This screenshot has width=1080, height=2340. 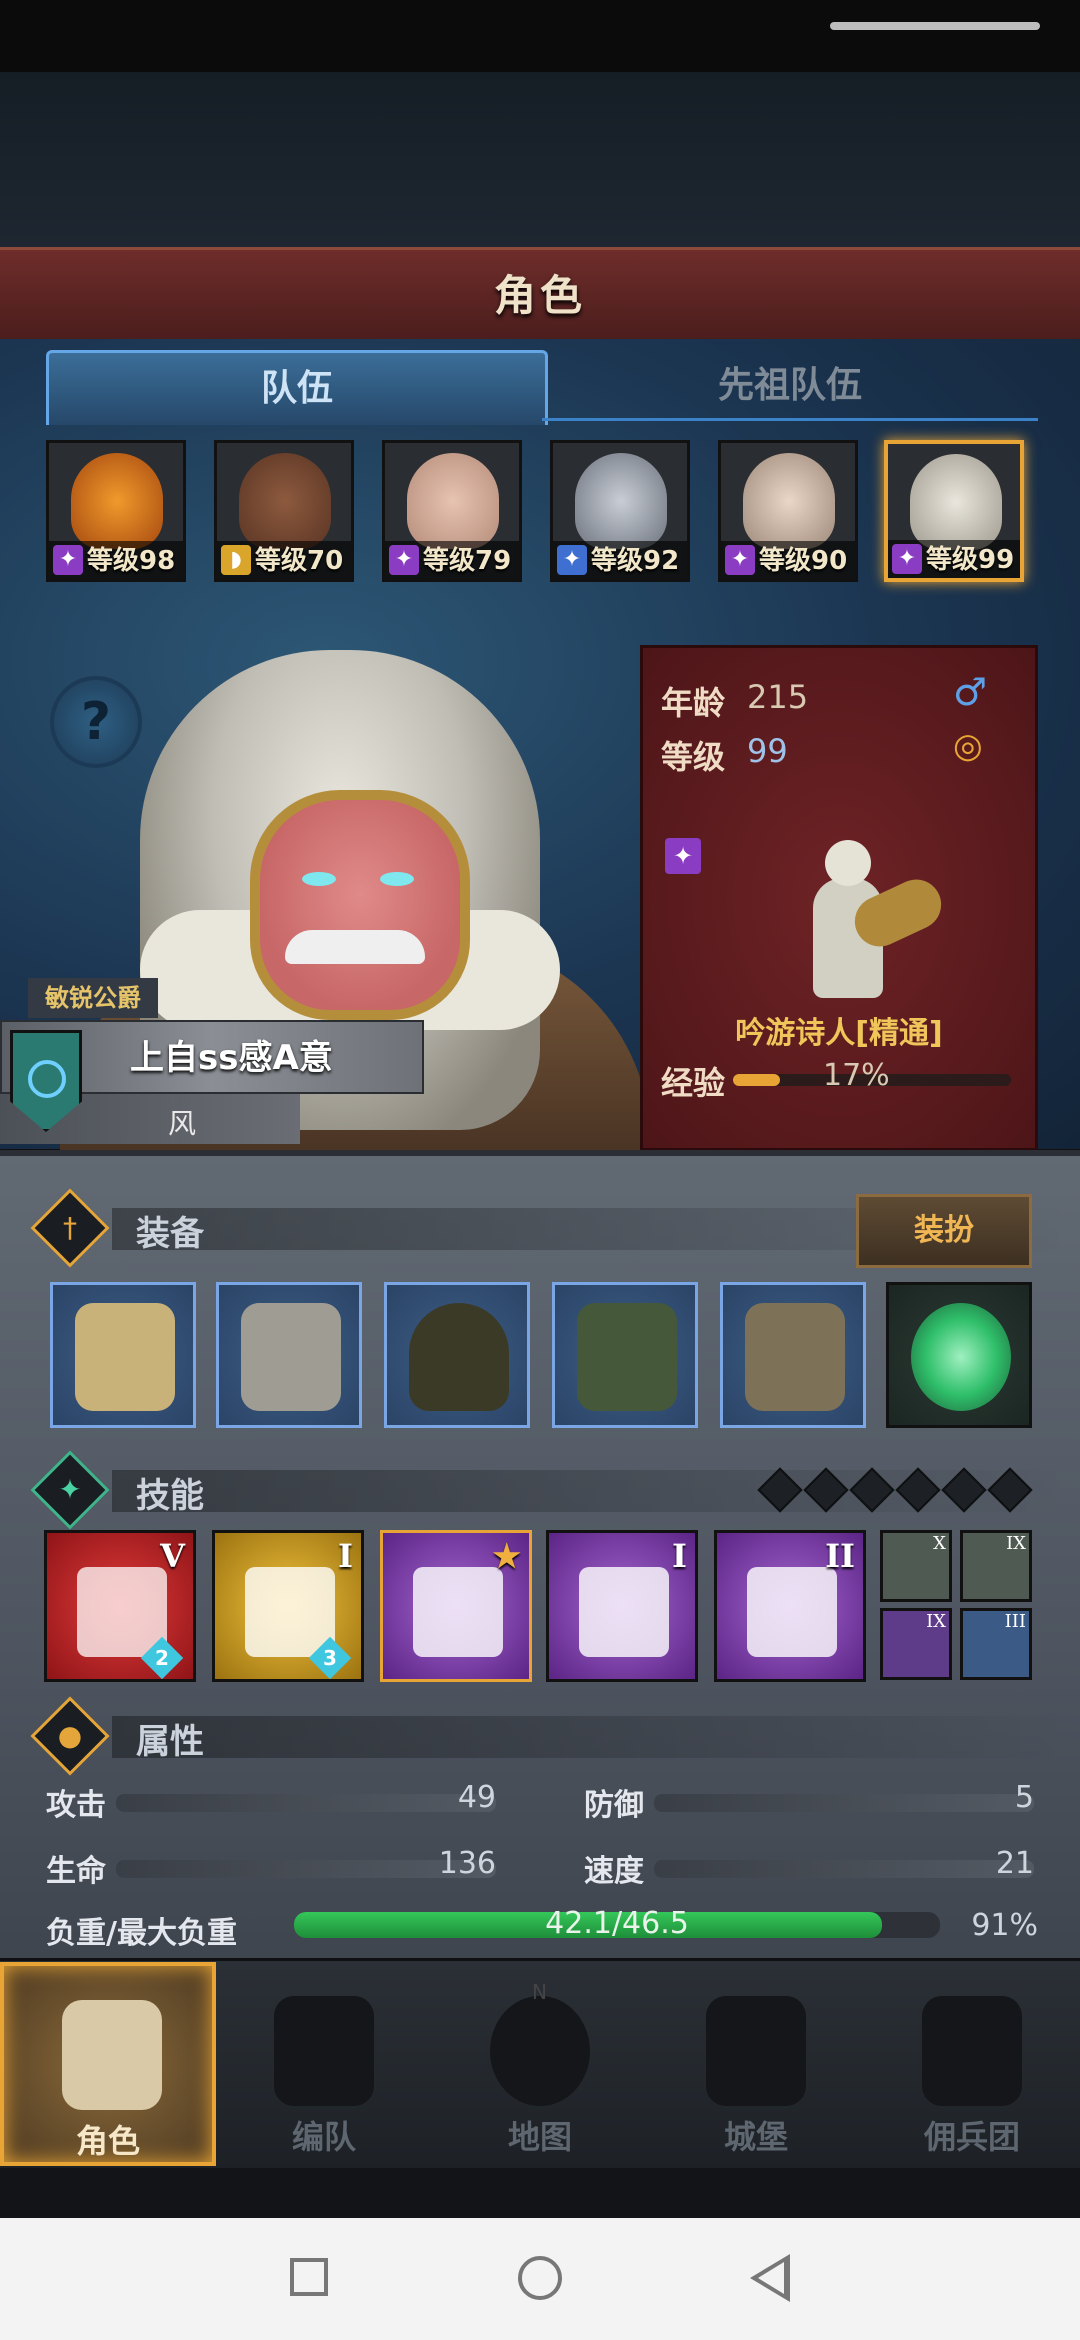 What do you see at coordinates (620, 511) in the screenshot?
I see `party-member-4: ✦ 等级92` at bounding box center [620, 511].